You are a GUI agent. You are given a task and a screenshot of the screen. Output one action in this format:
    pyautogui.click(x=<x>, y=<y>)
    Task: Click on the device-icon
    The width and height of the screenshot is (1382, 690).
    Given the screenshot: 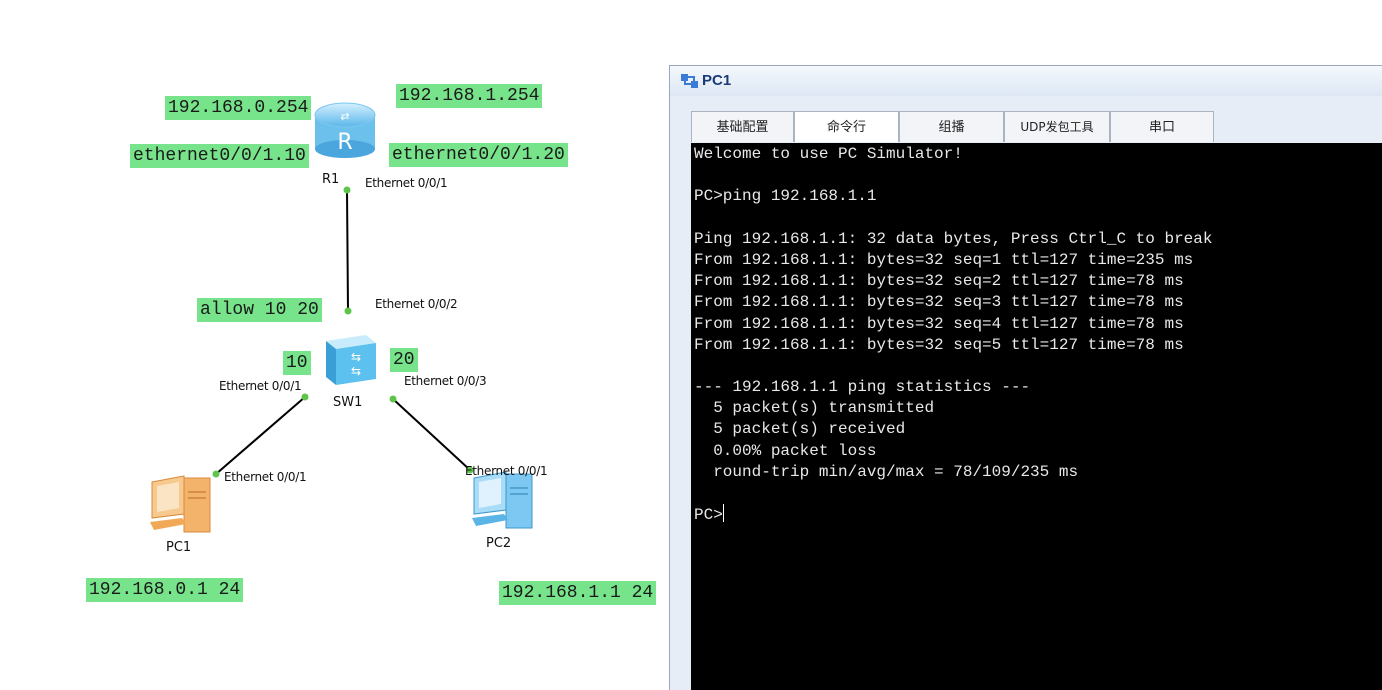 What is the action you would take?
    pyautogui.click(x=689, y=81)
    